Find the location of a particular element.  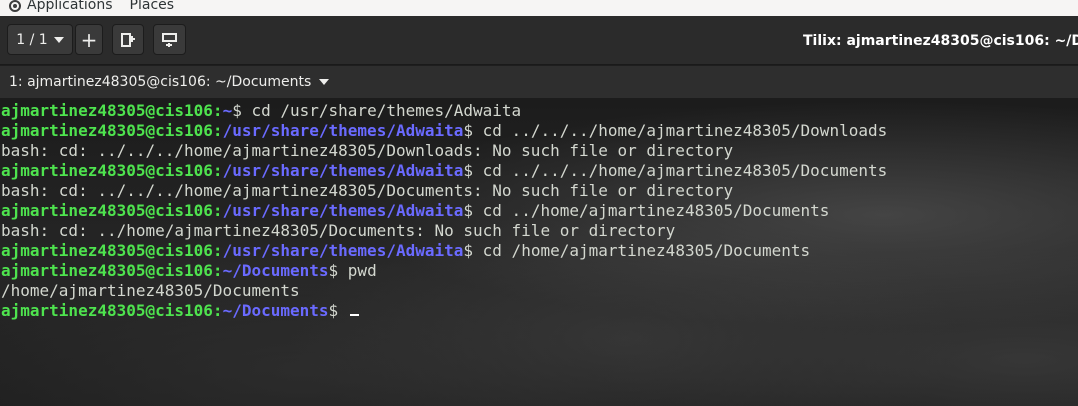

split-down-icon is located at coordinates (169, 39).